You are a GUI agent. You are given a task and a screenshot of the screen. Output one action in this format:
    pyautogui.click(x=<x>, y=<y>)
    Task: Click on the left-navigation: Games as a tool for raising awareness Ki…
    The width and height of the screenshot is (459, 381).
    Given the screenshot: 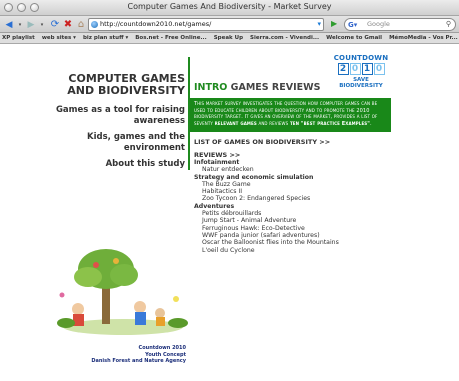 What is the action you would take?
    pyautogui.click(x=115, y=140)
    